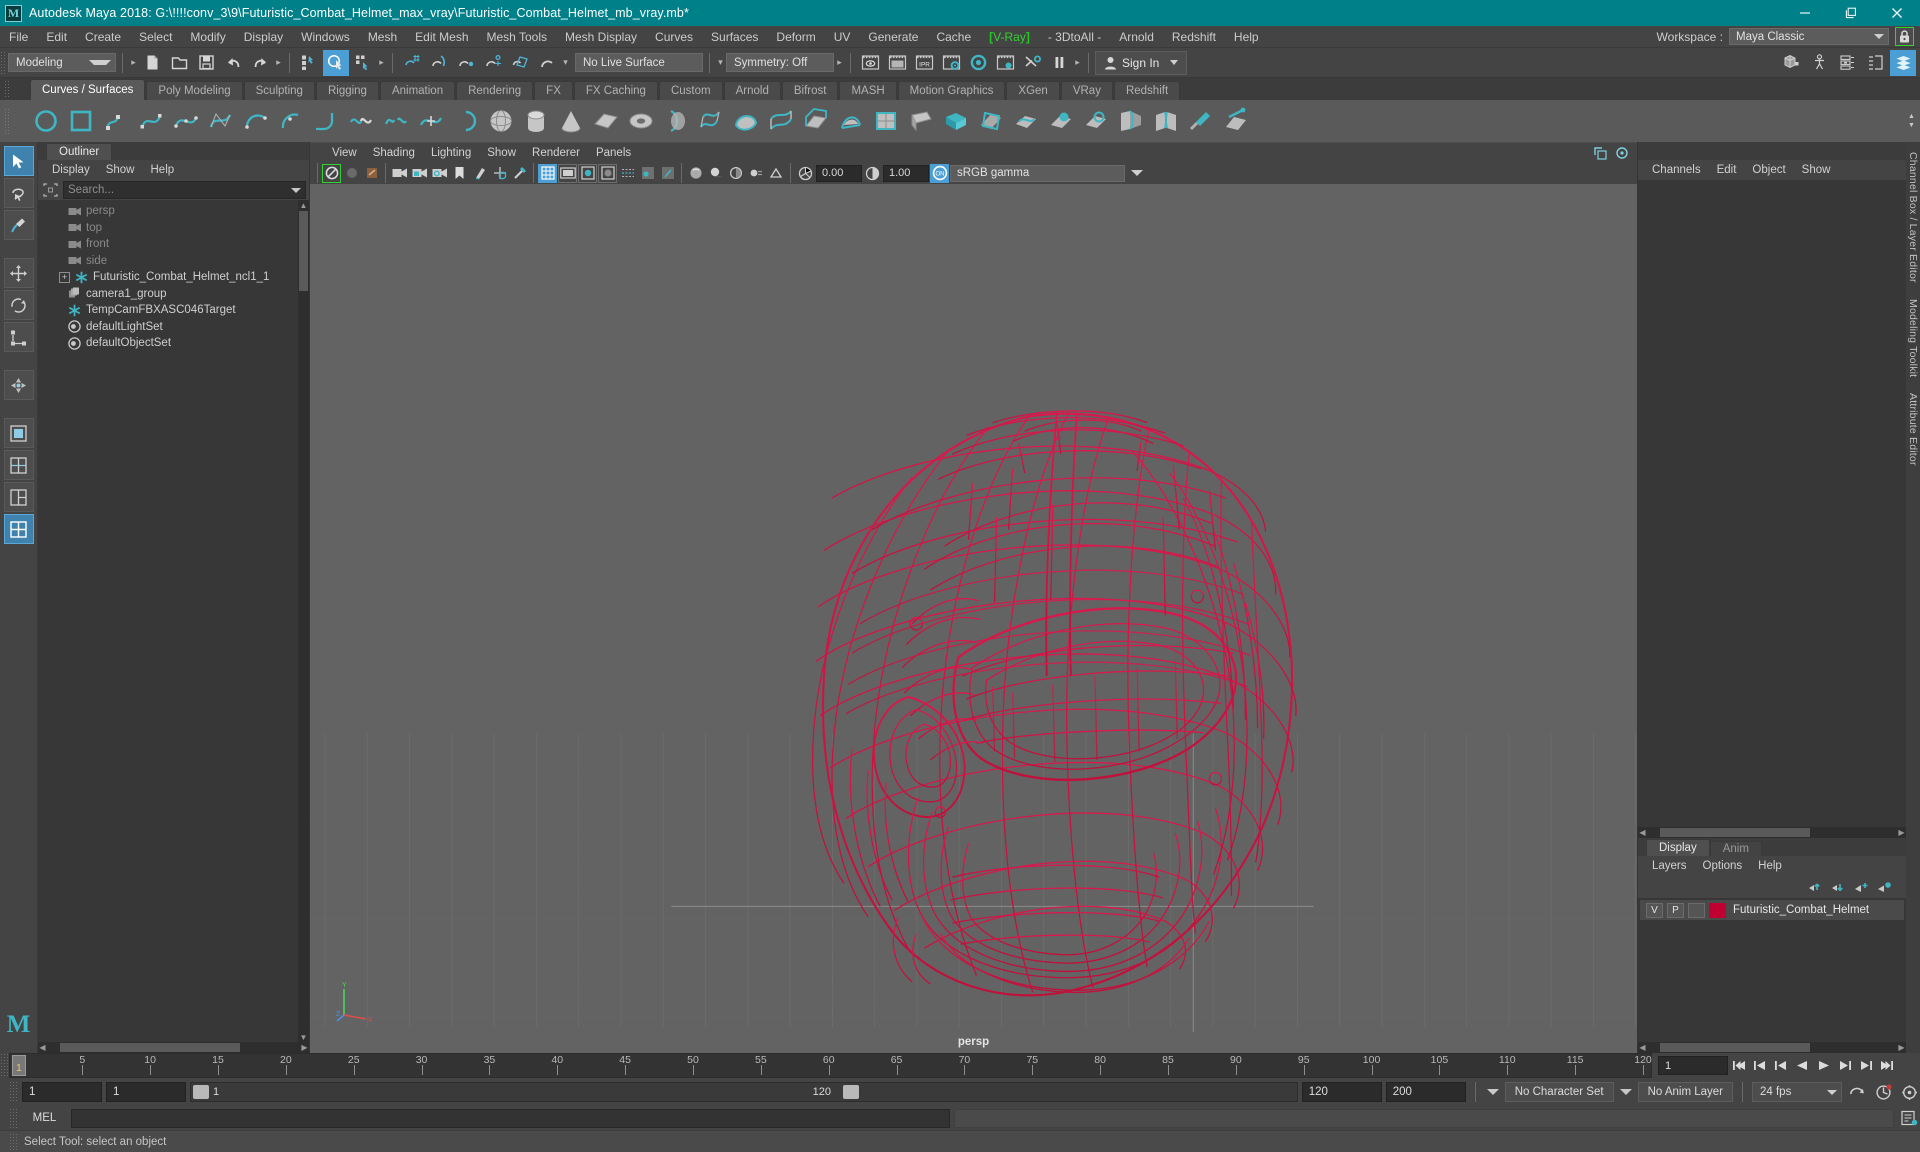 The width and height of the screenshot is (1920, 1152). What do you see at coordinates (168, 277) in the screenshot?
I see `outliner-item-helmet-ncl1-1: + Futuristic_Combat_Helmet_ncl1_1` at bounding box center [168, 277].